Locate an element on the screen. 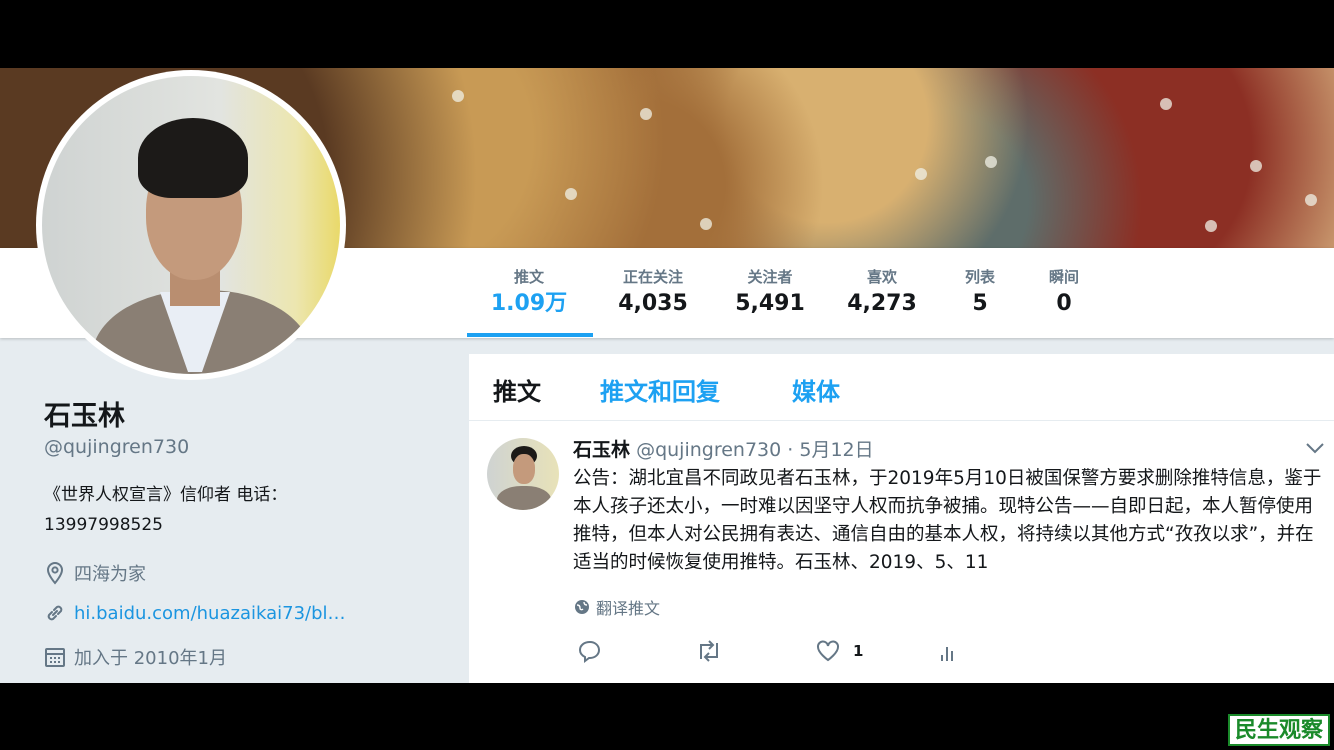 The height and width of the screenshot is (750, 1334). tweet-author-name: 石玉林 is located at coordinates (601, 450).